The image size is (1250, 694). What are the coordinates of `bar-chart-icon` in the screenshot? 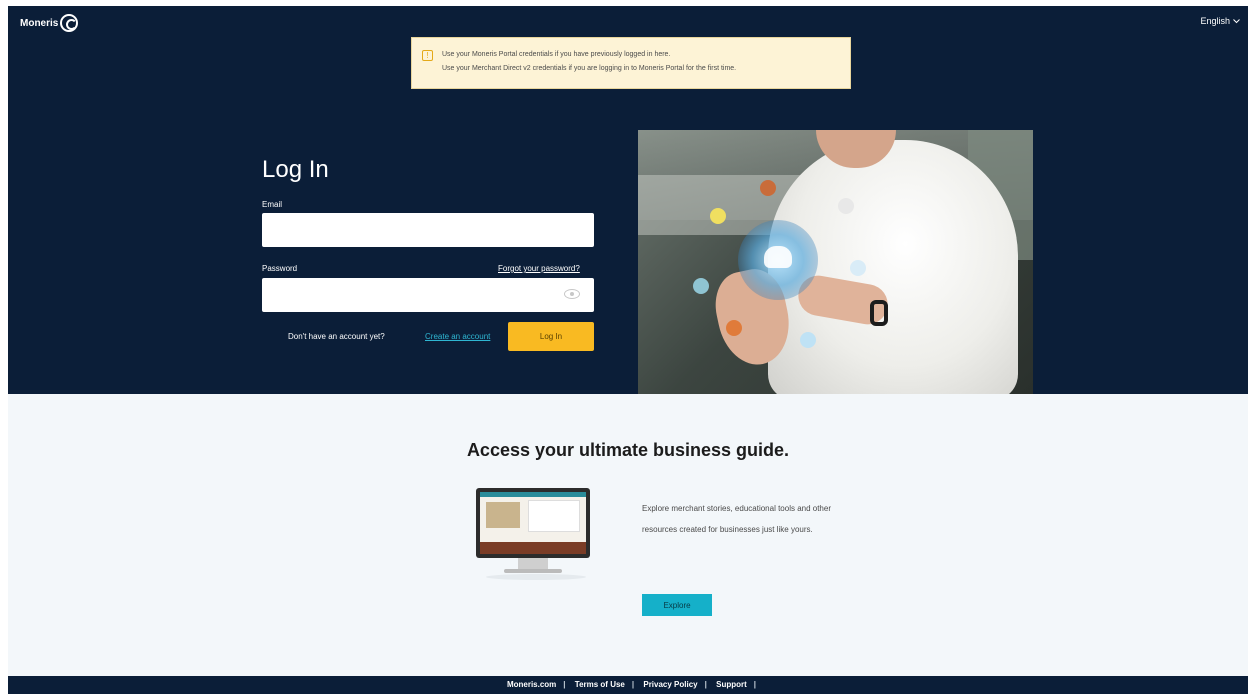 It's located at (808, 340).